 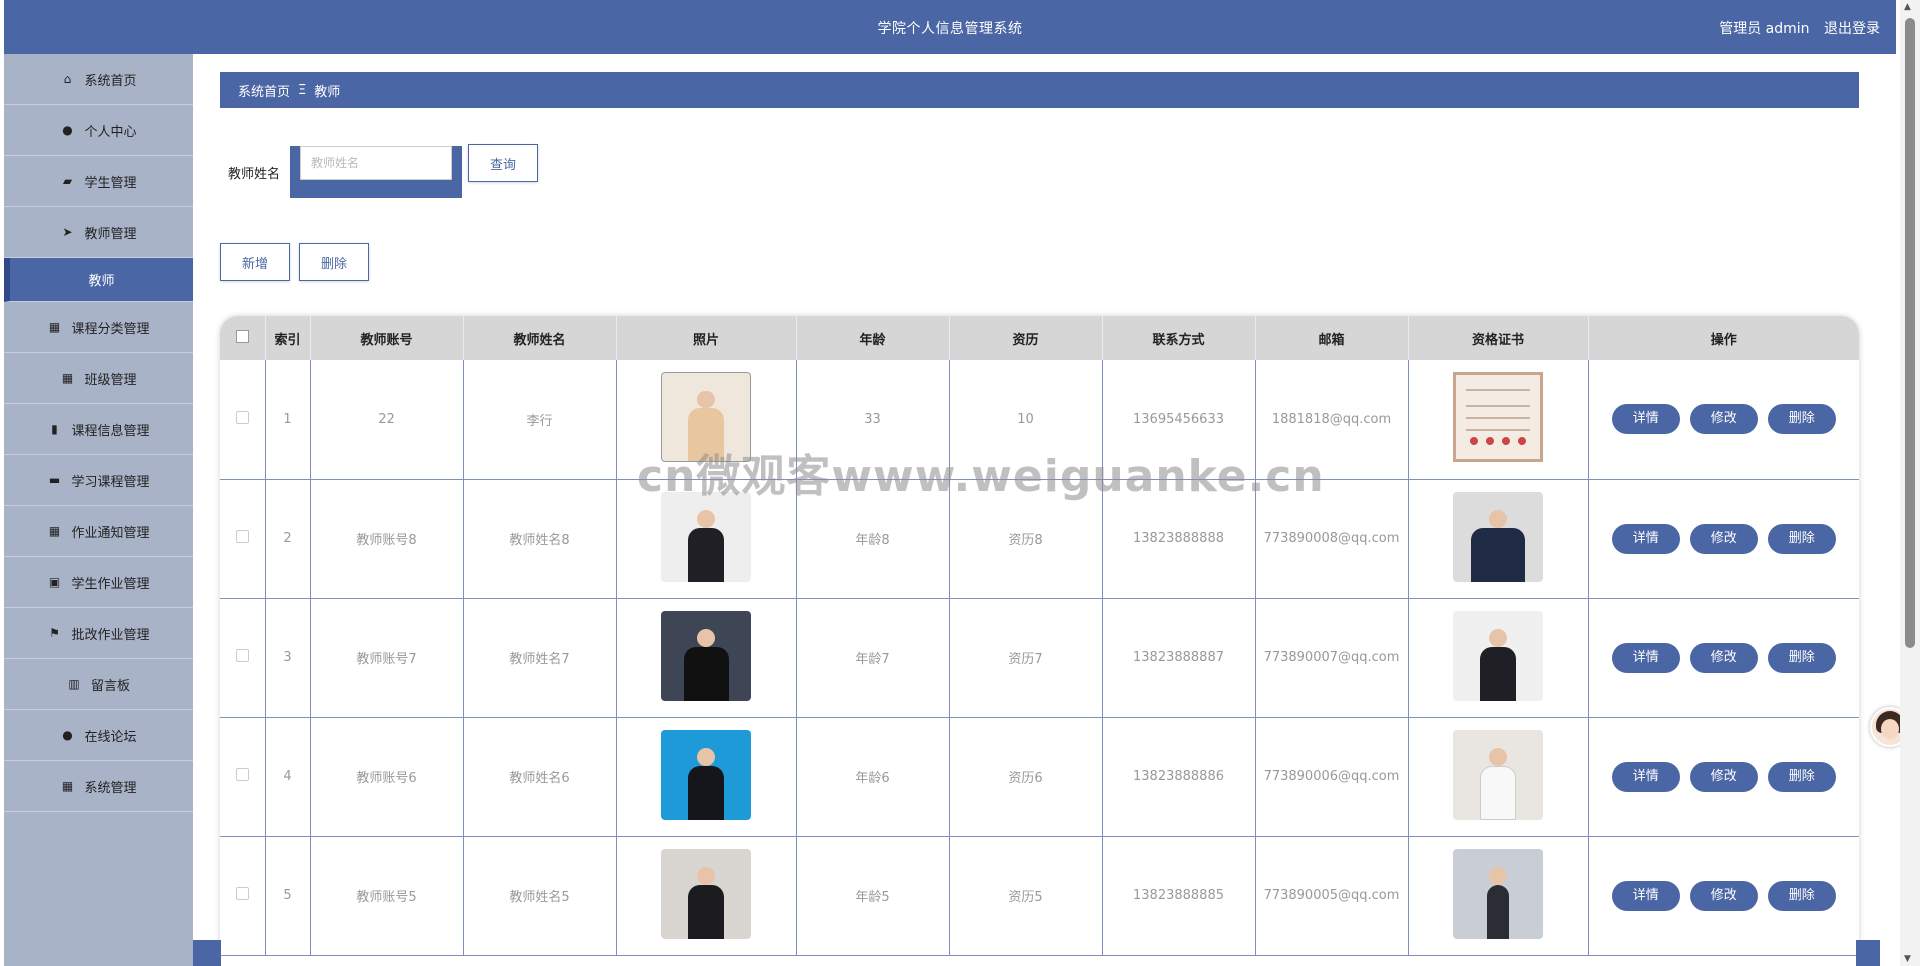 I want to click on sidebar-item-course-category: ▦ 课程分类管理, so click(x=98, y=327).